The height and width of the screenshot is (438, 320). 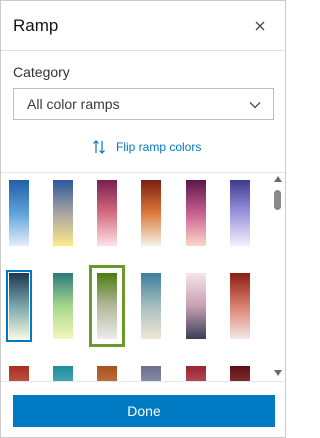 What do you see at coordinates (278, 373) in the screenshot?
I see `scroll-down-icon` at bounding box center [278, 373].